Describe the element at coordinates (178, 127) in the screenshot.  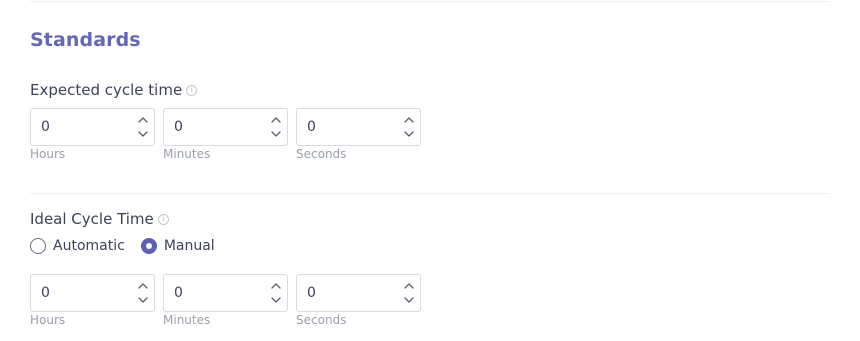
I see `expected-minutes-value: 0` at that location.